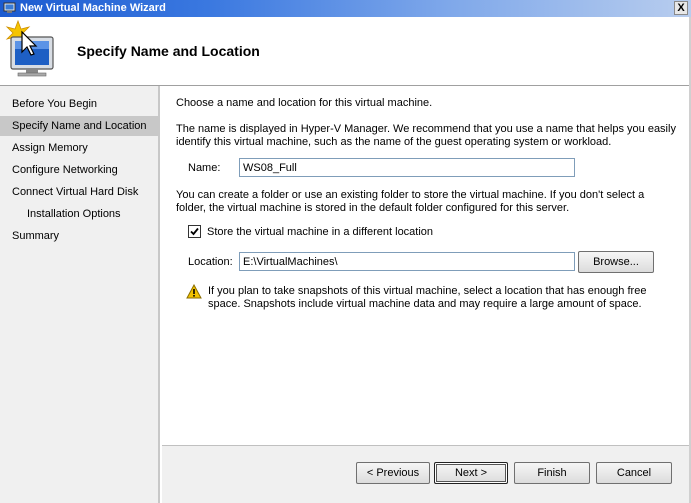 The height and width of the screenshot is (503, 691). I want to click on cancel-button-label: Cancel, so click(634, 473).